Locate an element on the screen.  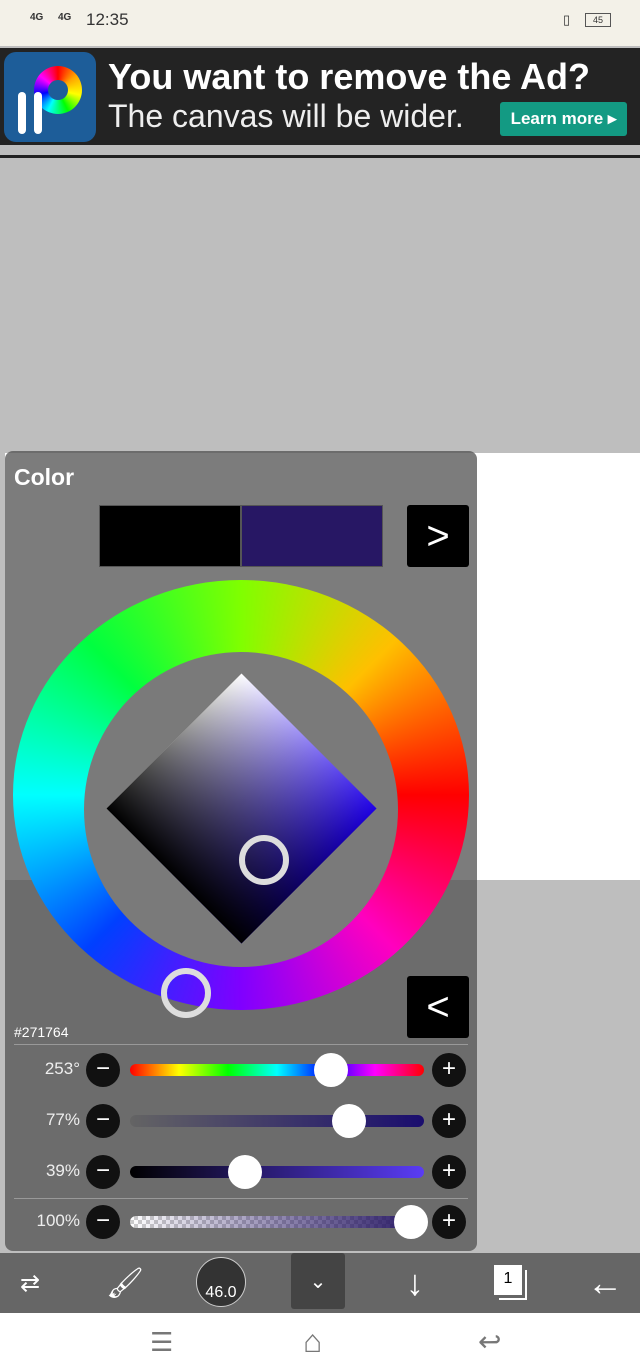
ad-headline: You want to remove the Ad? is located at coordinates (349, 76).